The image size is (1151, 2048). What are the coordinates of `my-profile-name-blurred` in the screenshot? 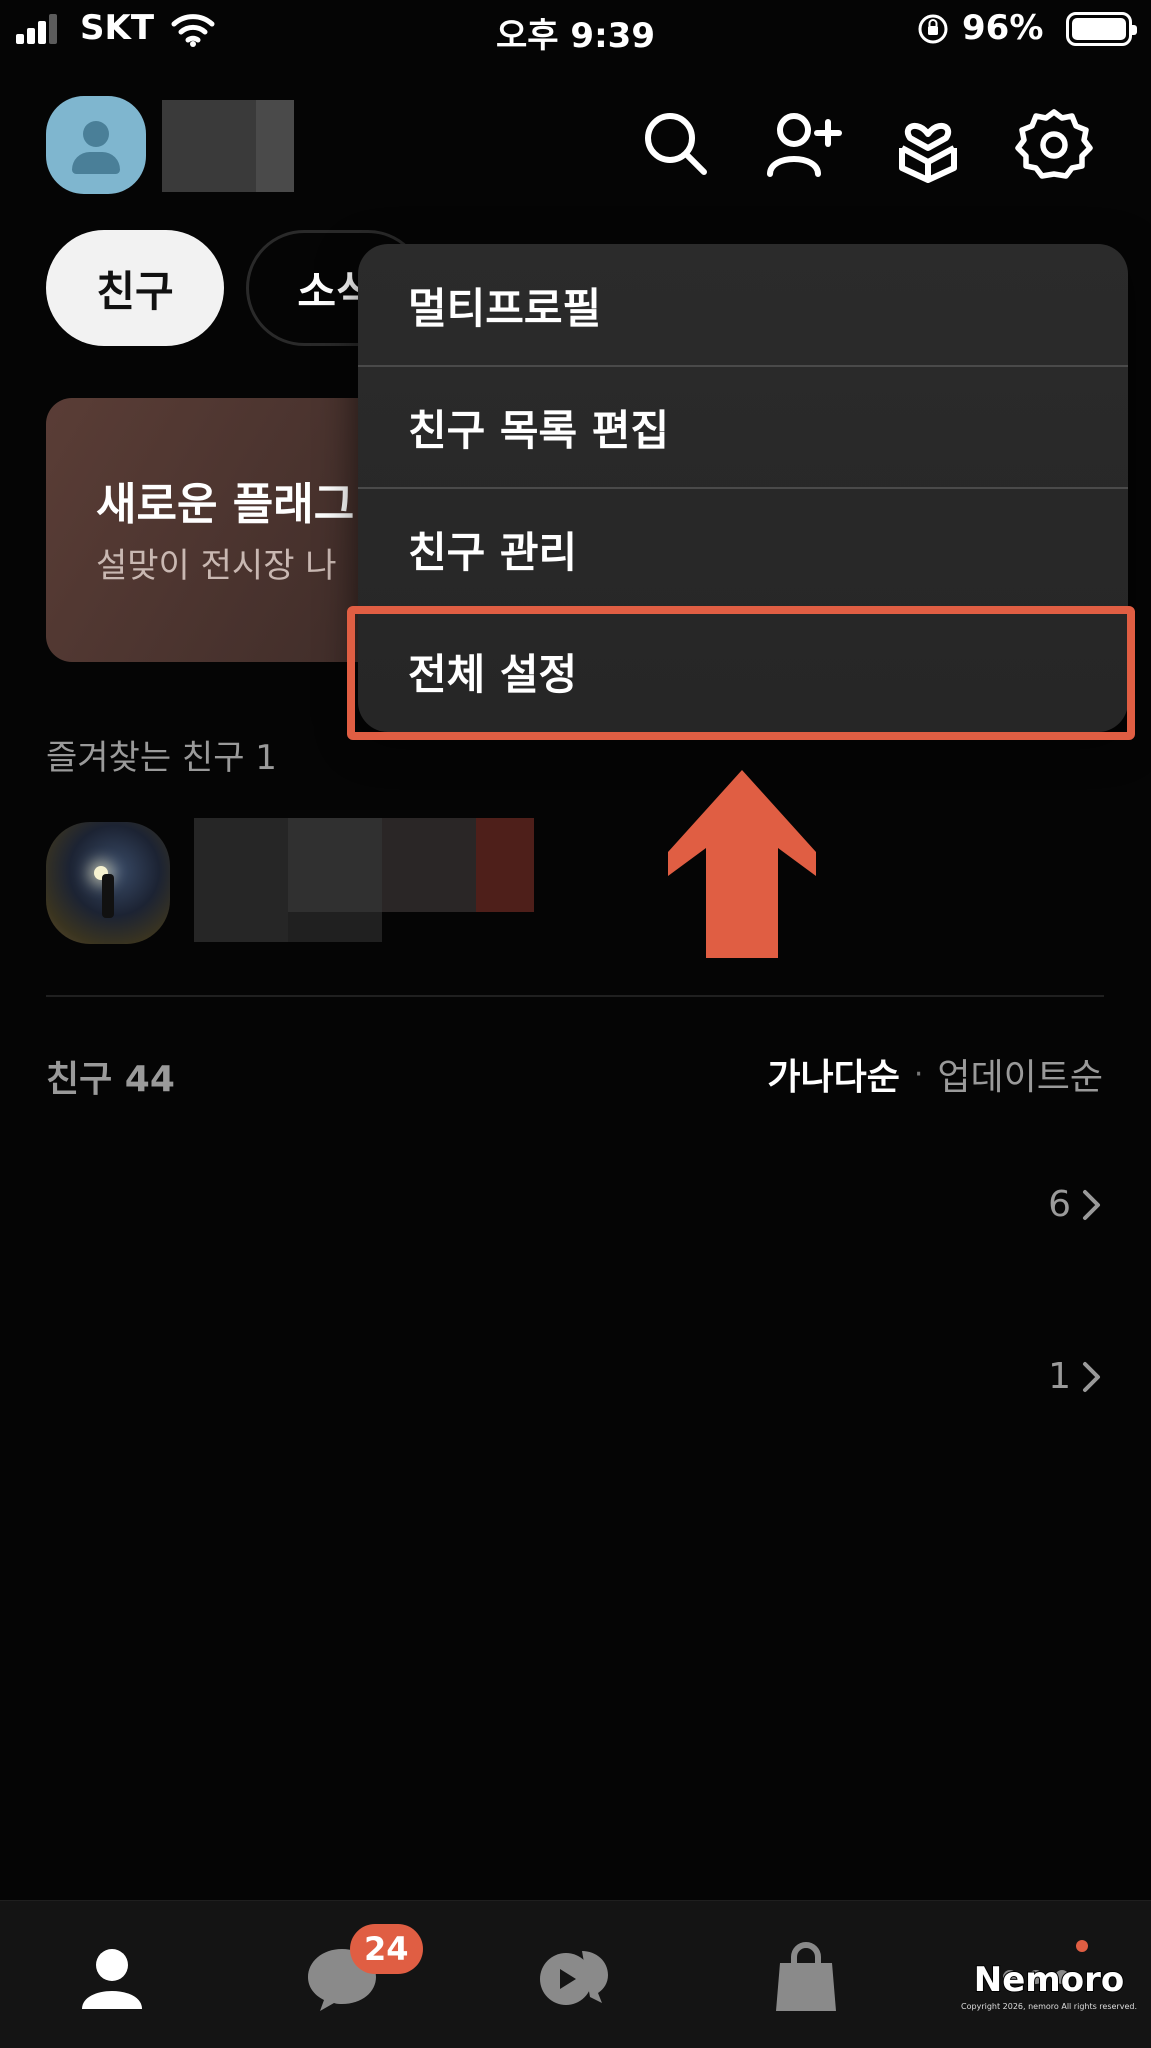 It's located at (228, 146).